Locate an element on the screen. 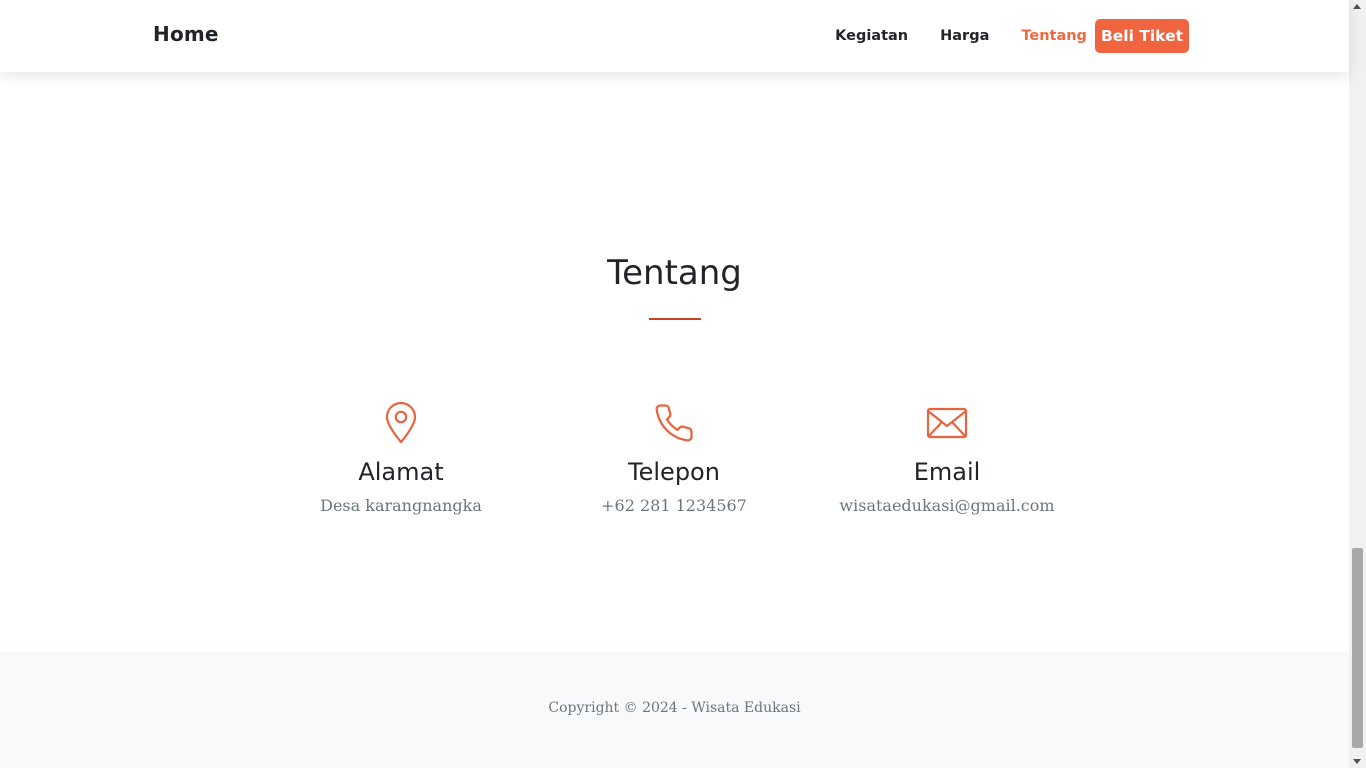 The width and height of the screenshot is (1366, 768). beli-tiket-button: Beli Tiket is located at coordinates (1141, 36).